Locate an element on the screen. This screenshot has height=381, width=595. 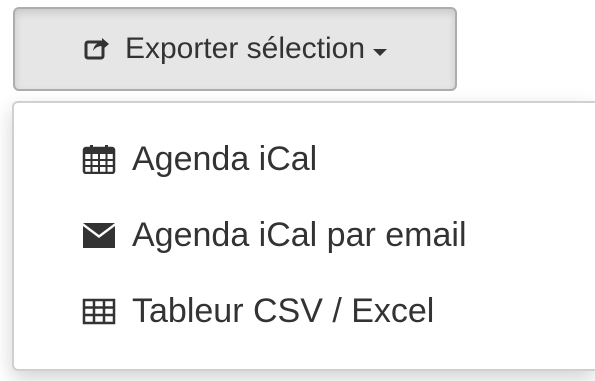
caret-down-icon is located at coordinates (380, 52).